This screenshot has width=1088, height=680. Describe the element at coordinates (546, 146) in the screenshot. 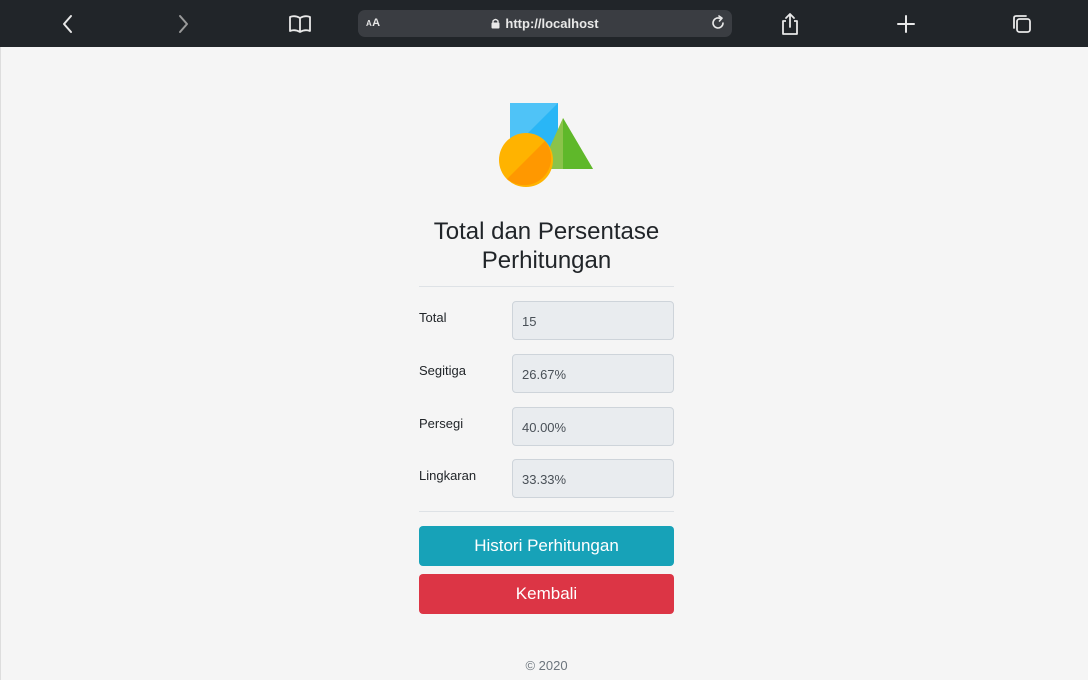

I see `shapes-logo-icon` at that location.